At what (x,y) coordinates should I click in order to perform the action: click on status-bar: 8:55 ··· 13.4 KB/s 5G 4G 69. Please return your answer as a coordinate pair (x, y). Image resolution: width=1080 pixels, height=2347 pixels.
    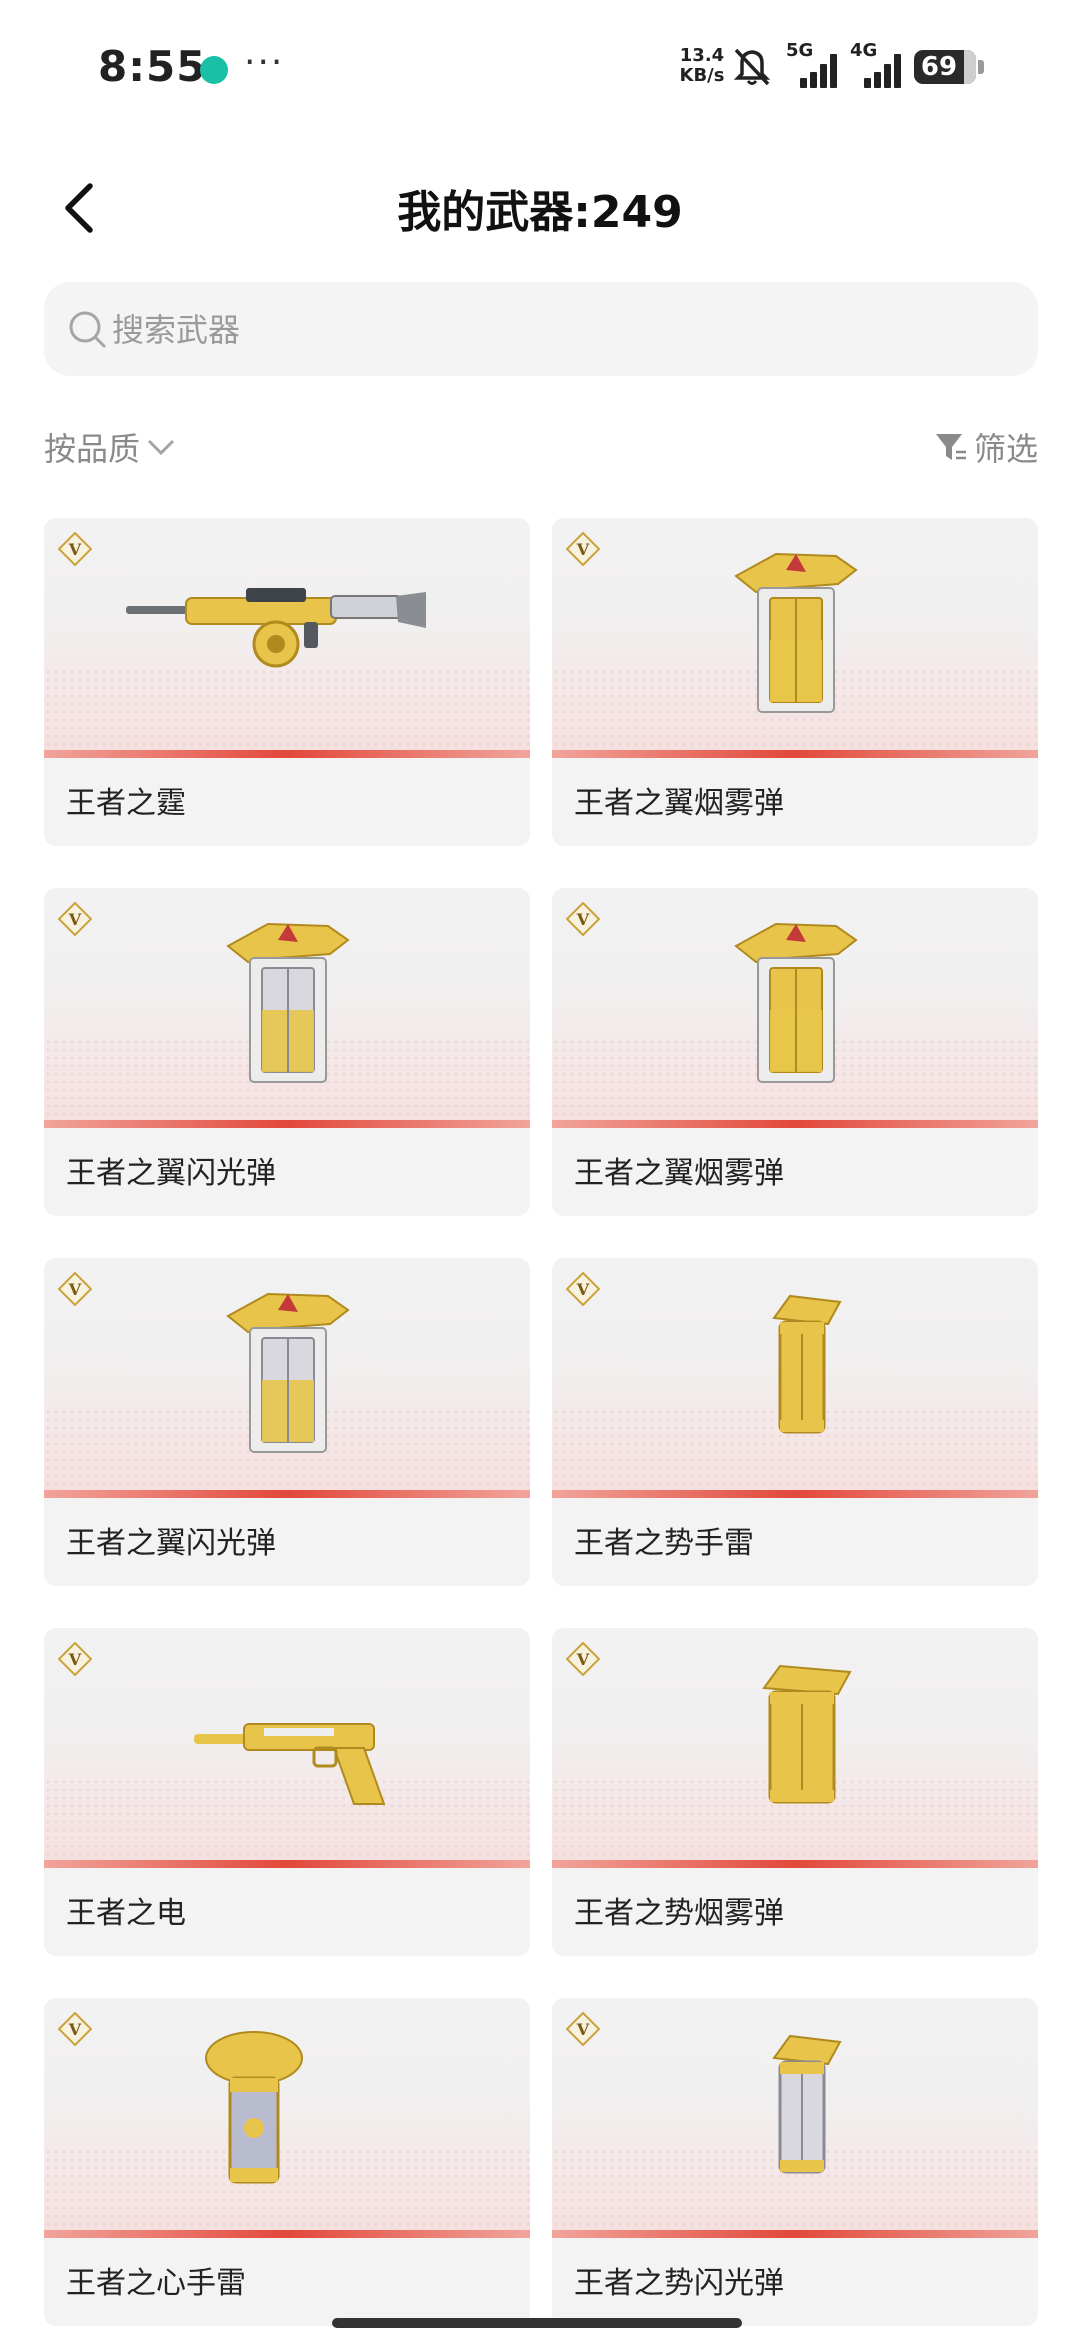
    Looking at the image, I should click on (540, 65).